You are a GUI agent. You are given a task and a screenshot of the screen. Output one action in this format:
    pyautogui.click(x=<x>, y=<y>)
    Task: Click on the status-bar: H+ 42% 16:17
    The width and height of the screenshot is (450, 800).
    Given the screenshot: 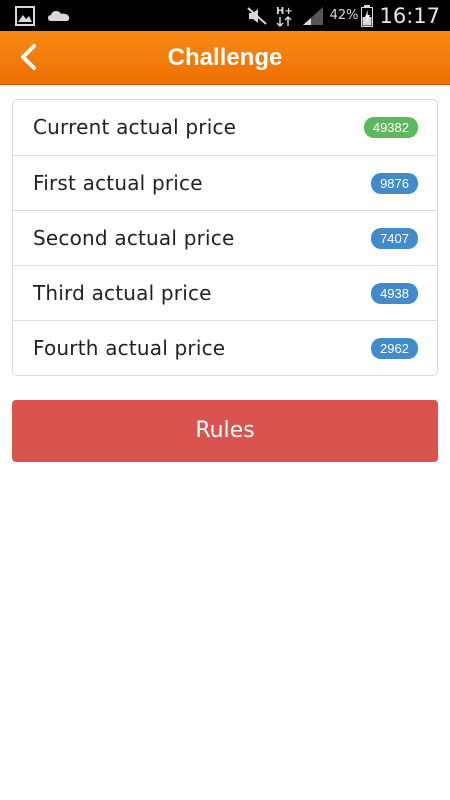 What is the action you would take?
    pyautogui.click(x=225, y=15)
    